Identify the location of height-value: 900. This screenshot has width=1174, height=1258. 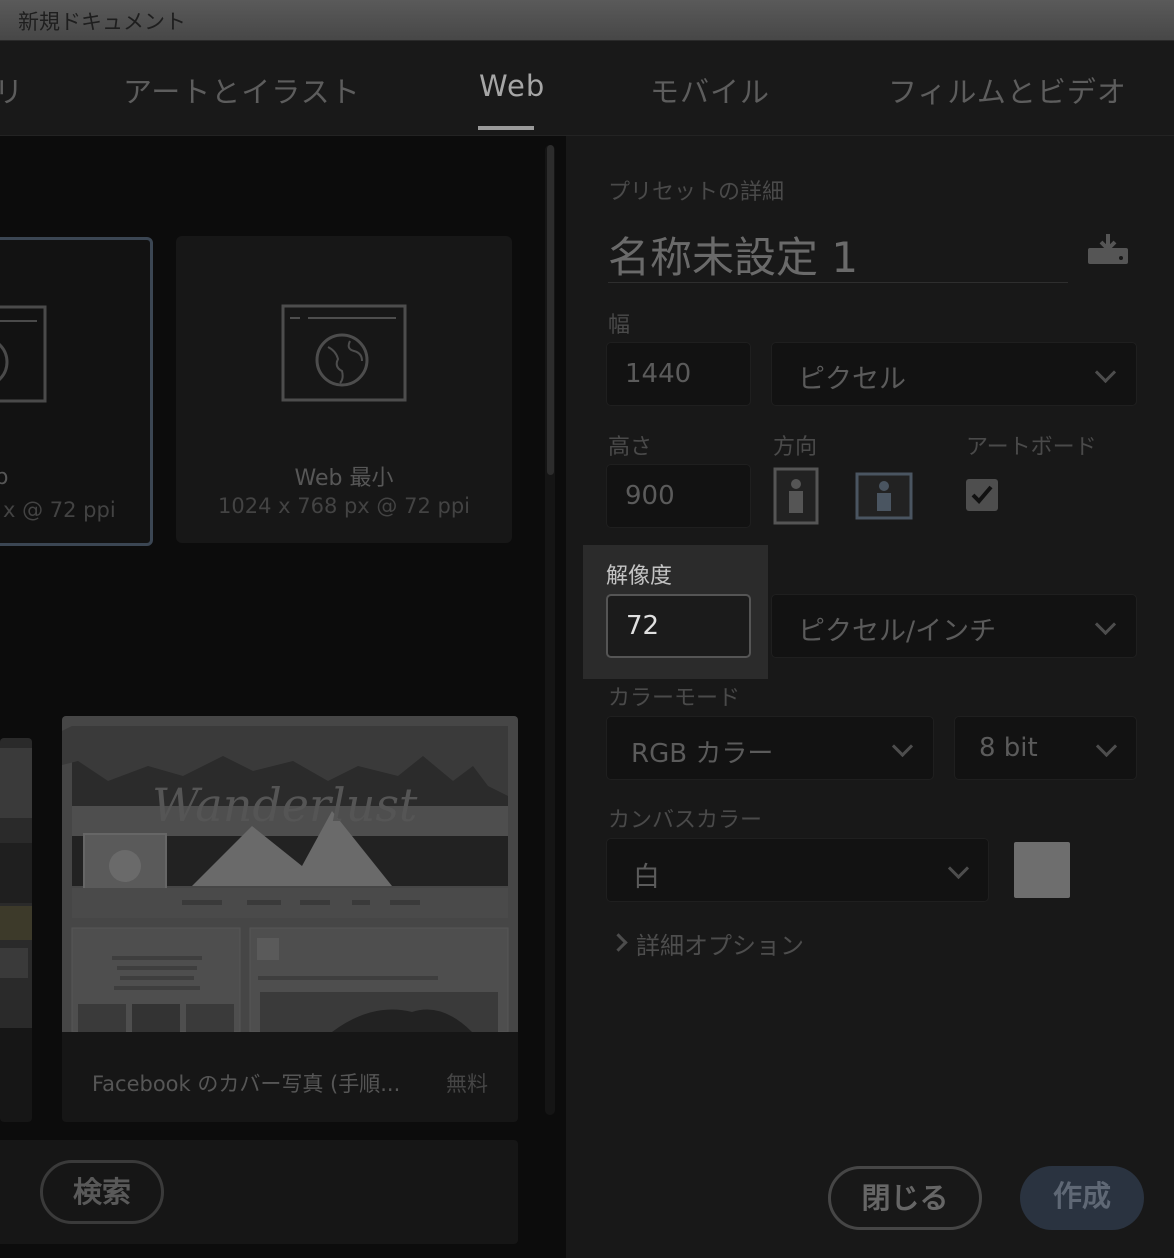
(650, 496).